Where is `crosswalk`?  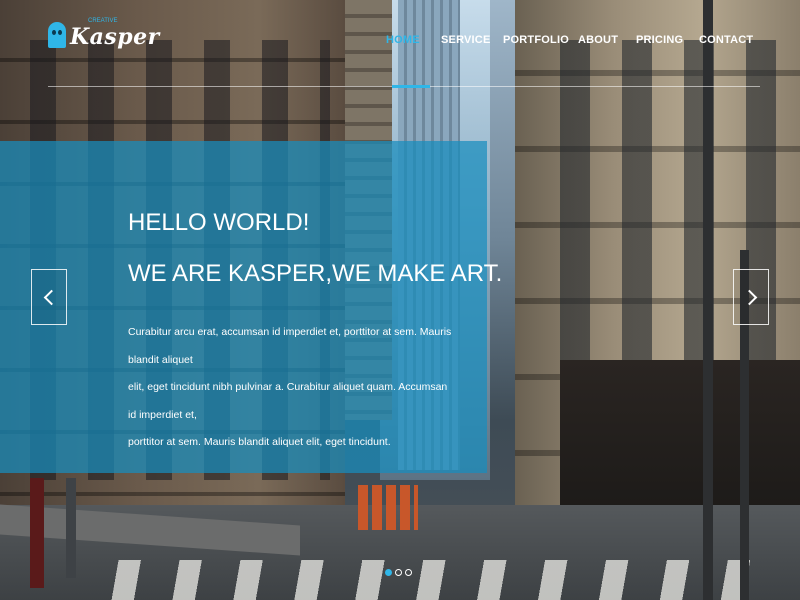
crosswalk is located at coordinates (430, 580).